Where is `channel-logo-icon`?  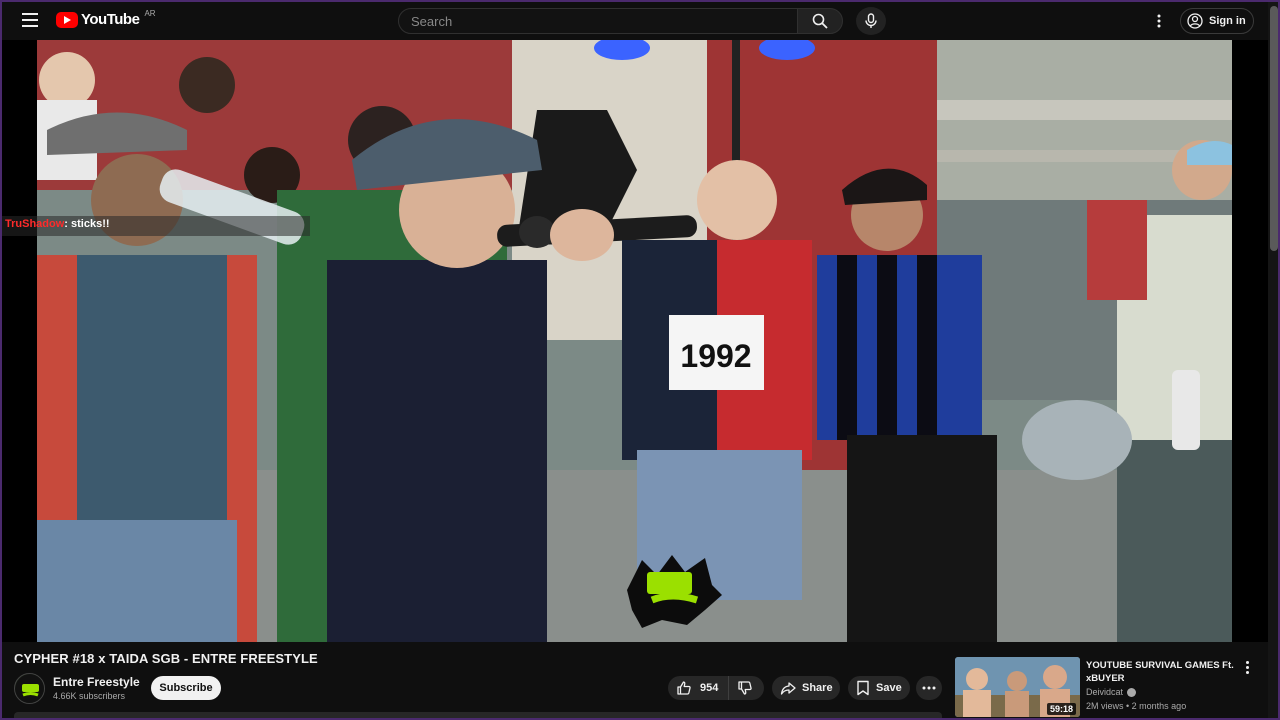
channel-logo-icon is located at coordinates (29, 688).